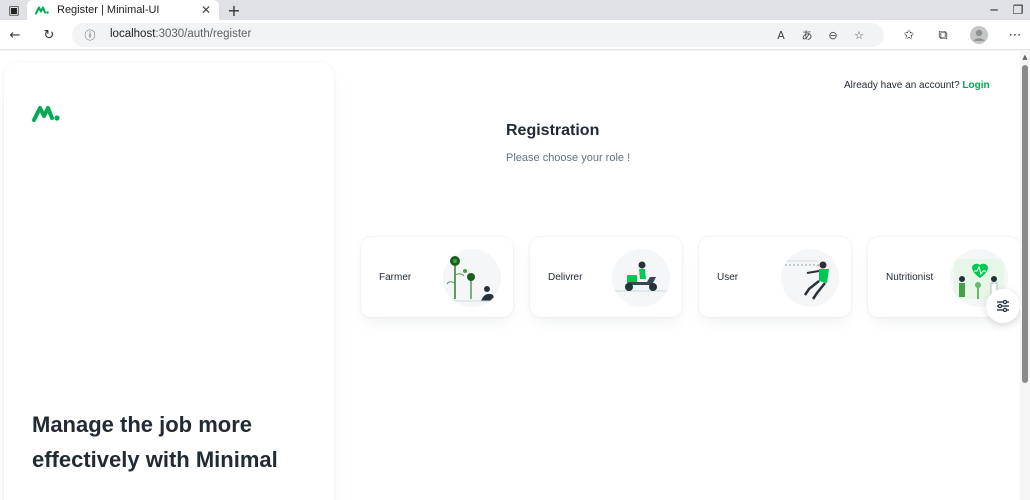 Image resolution: width=1030 pixels, height=500 pixels. Describe the element at coordinates (181, 34) in the screenshot. I see `address-url: localhost:3030/auth/register` at that location.